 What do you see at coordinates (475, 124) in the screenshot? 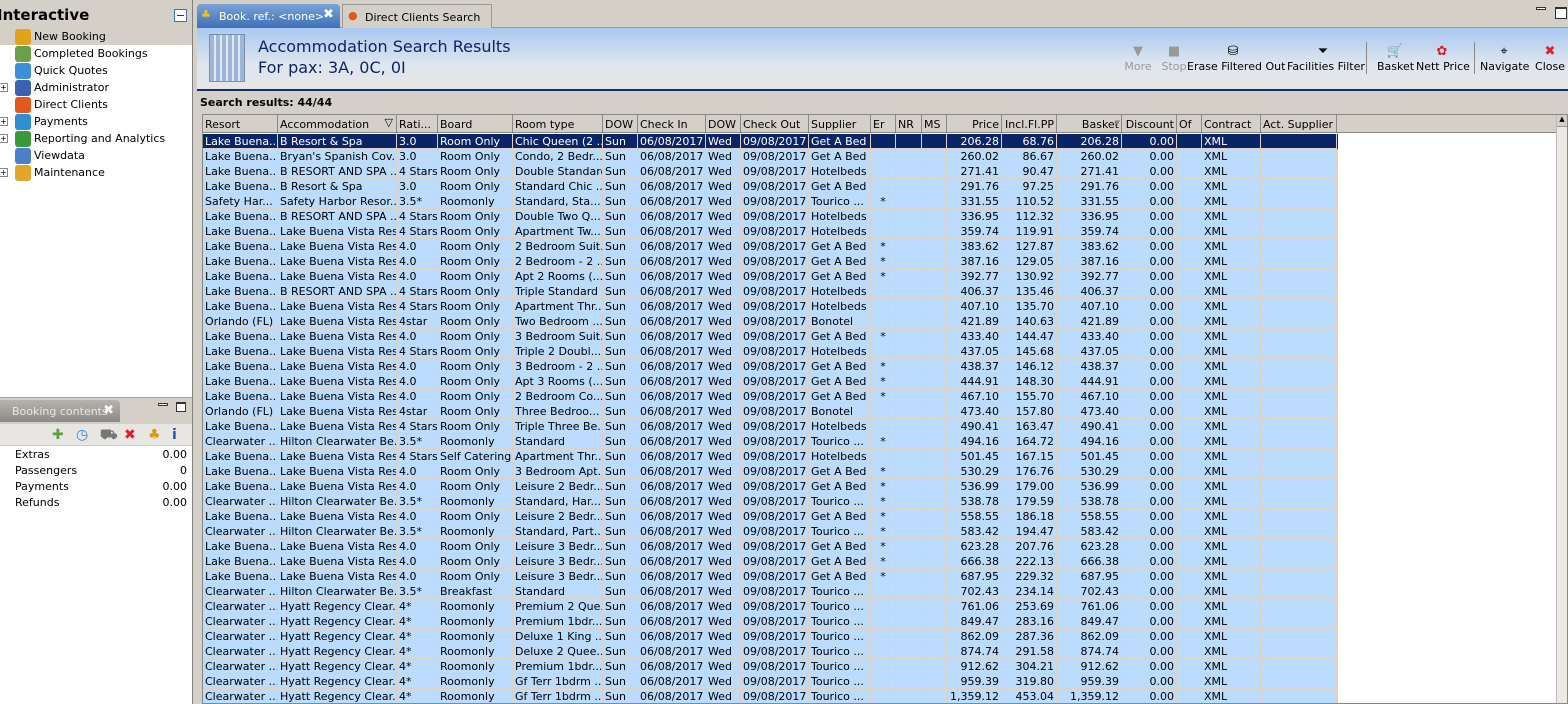
I see `column-header-board: Board` at bounding box center [475, 124].